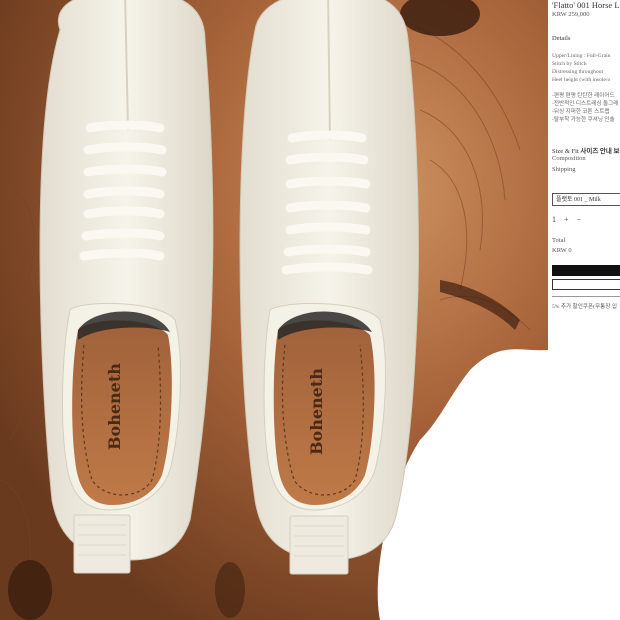 Image resolution: width=620 pixels, height=620 pixels. Describe the element at coordinates (578, 72) in the screenshot. I see `spec-line: Distressing throughout` at that location.